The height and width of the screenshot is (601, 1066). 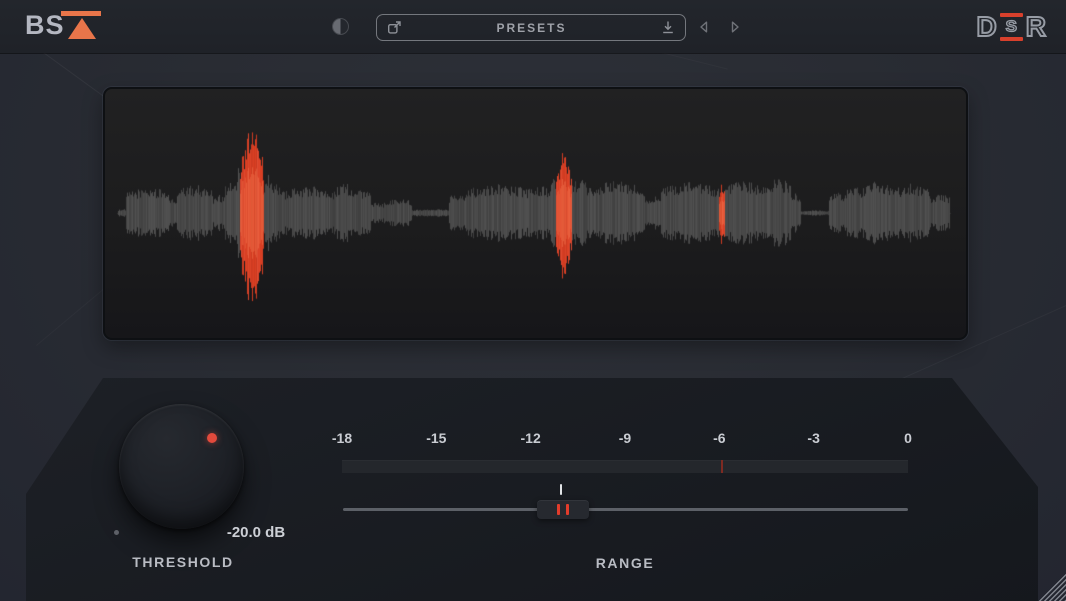 I want to click on knob-indicator-dot, so click(x=212, y=438).